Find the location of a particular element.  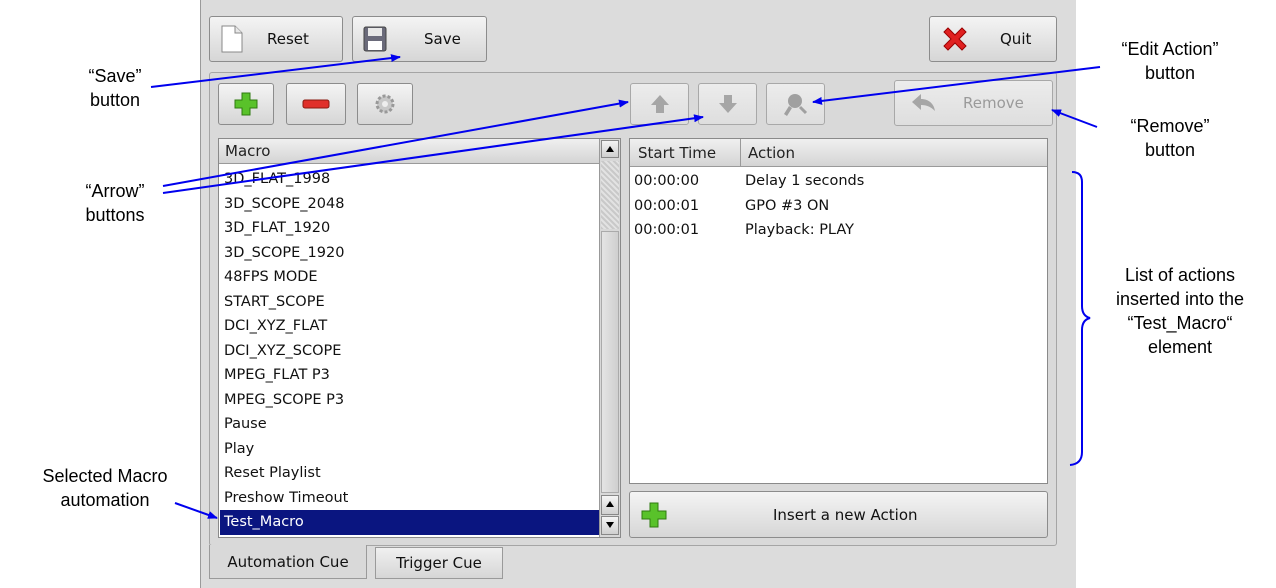

save-annotation-arrow is located at coordinates (275, 71).